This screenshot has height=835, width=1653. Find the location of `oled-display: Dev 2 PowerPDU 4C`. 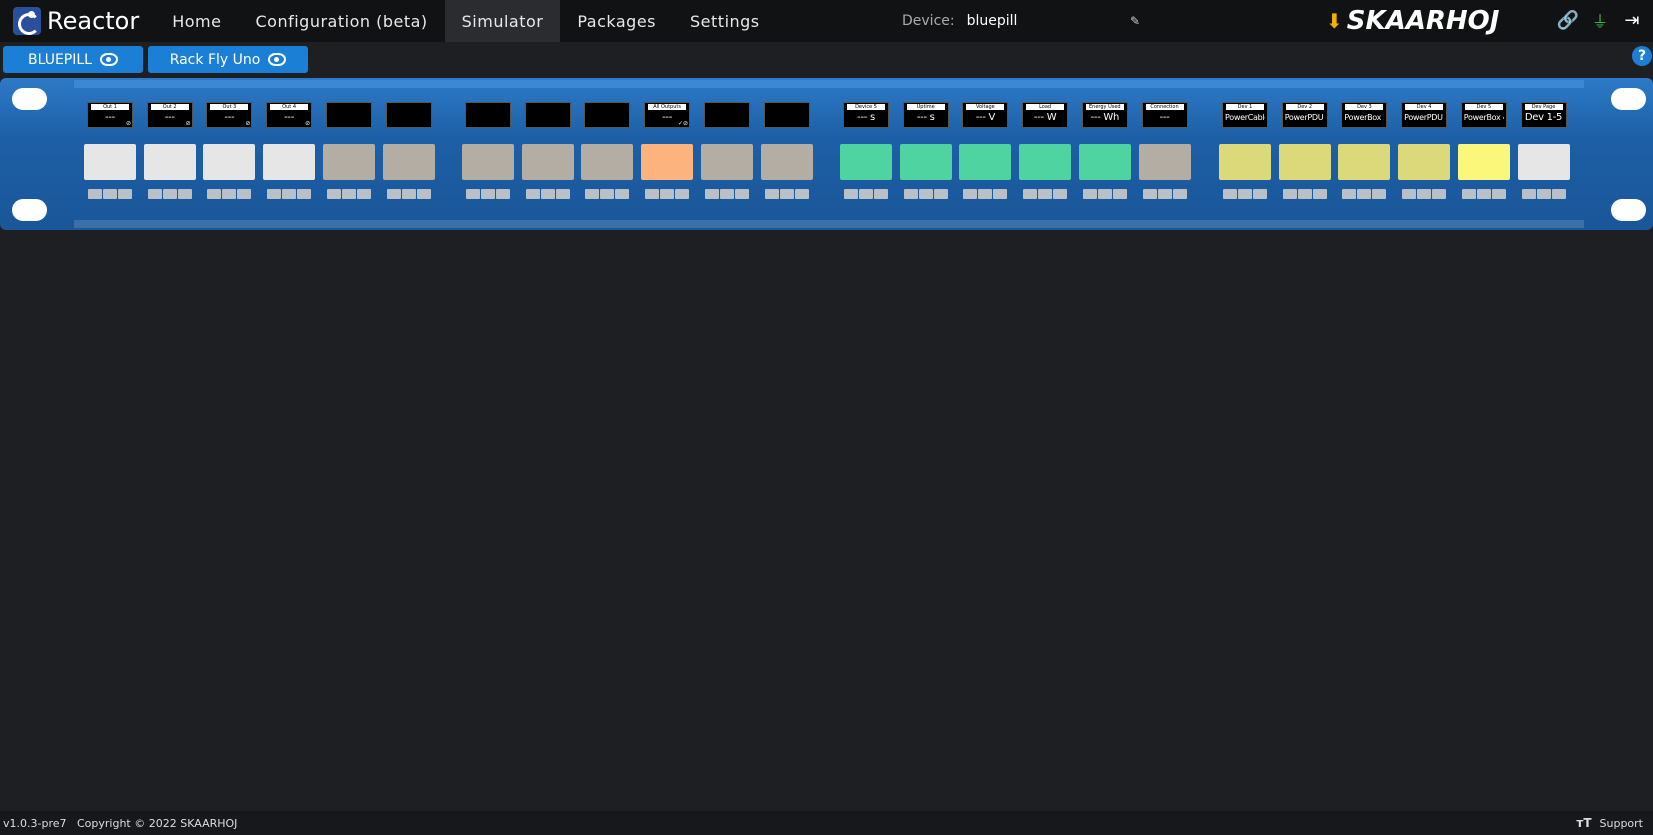

oled-display: Dev 2 PowerPDU 4C is located at coordinates (1304, 115).